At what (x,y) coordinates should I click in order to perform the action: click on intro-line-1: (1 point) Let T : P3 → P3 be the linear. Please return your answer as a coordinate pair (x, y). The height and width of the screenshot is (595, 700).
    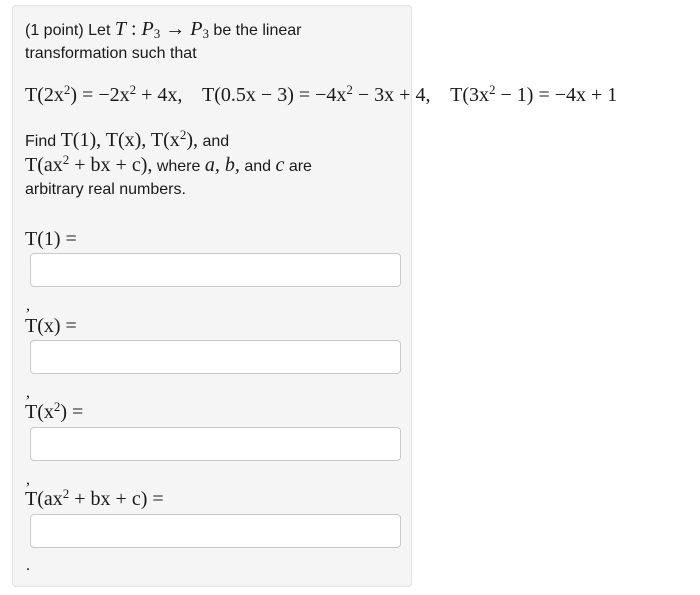
    Looking at the image, I should click on (163, 29).